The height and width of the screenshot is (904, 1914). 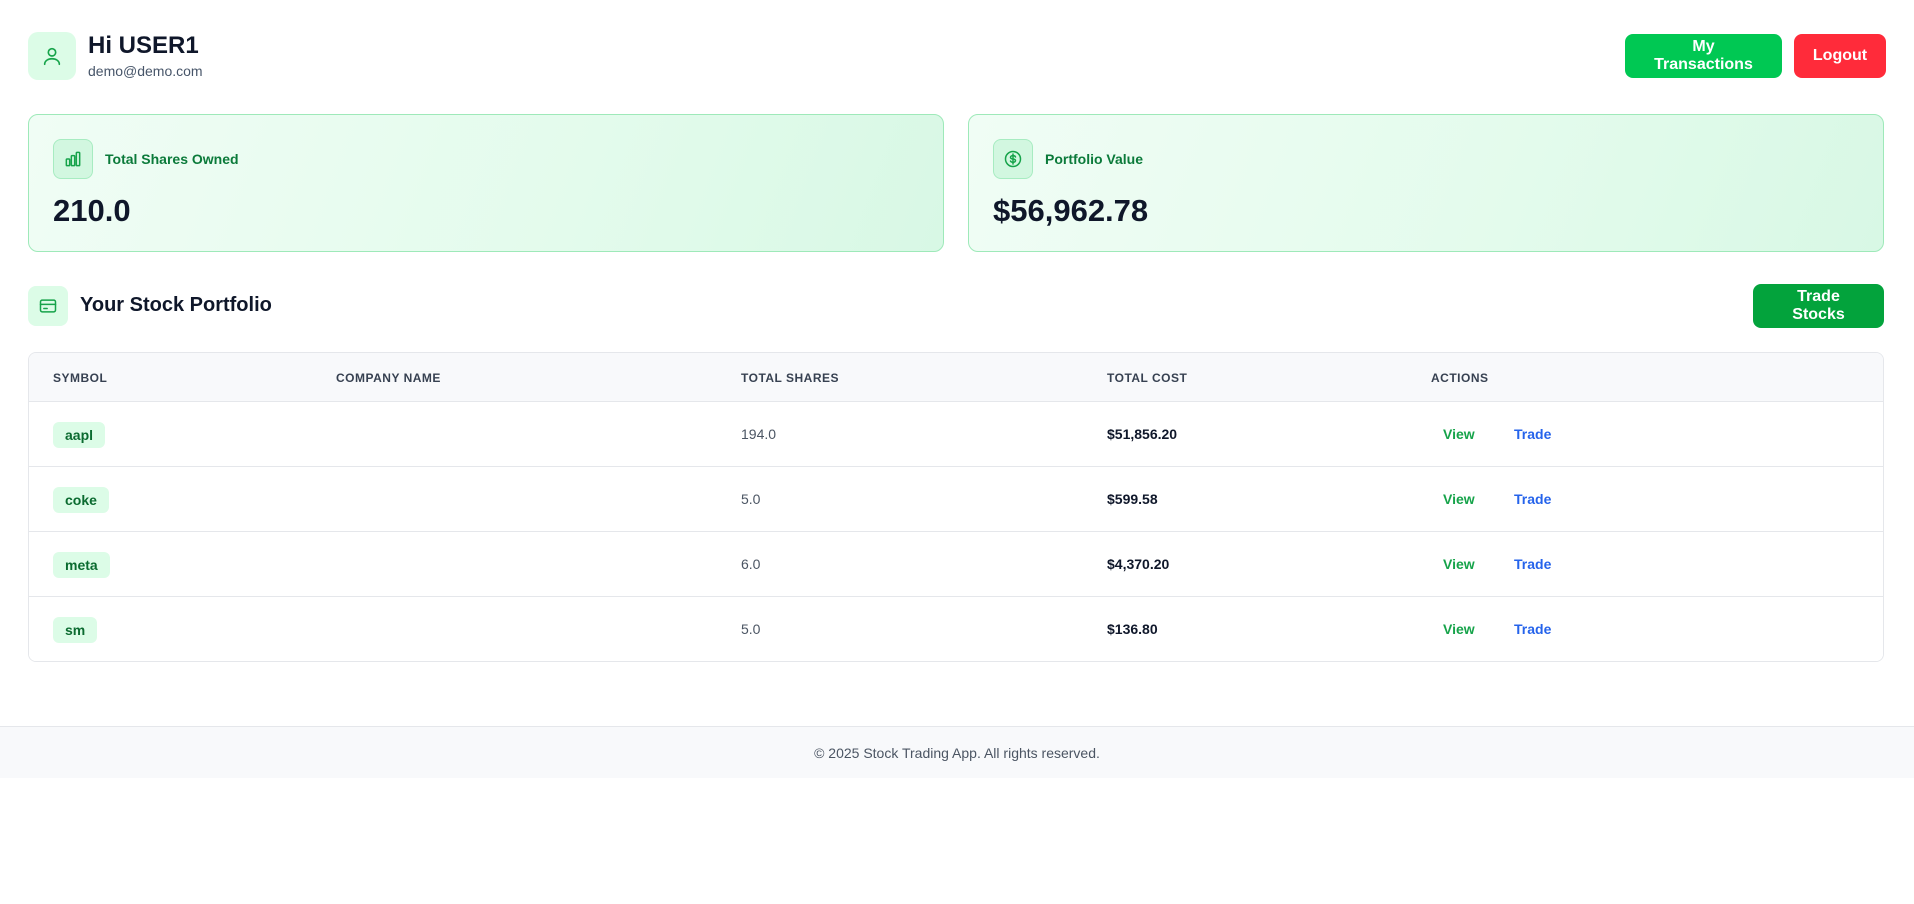 What do you see at coordinates (1840, 56) in the screenshot?
I see `logout-button: Logout` at bounding box center [1840, 56].